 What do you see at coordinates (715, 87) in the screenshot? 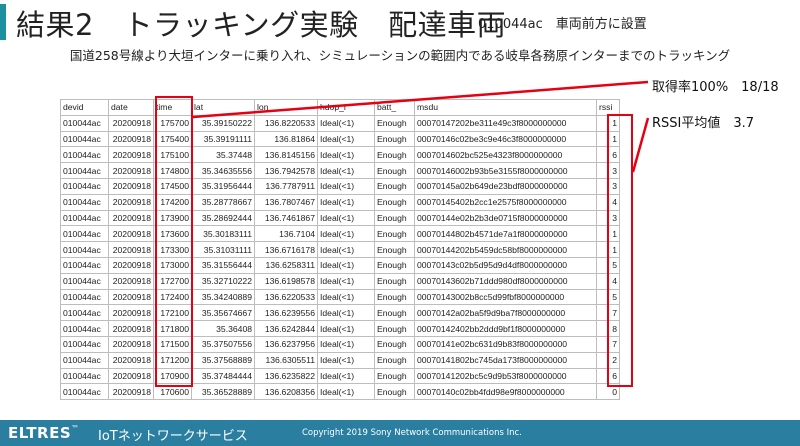
I see `acquisition-rate-label: 取得率100% 18/18` at bounding box center [715, 87].